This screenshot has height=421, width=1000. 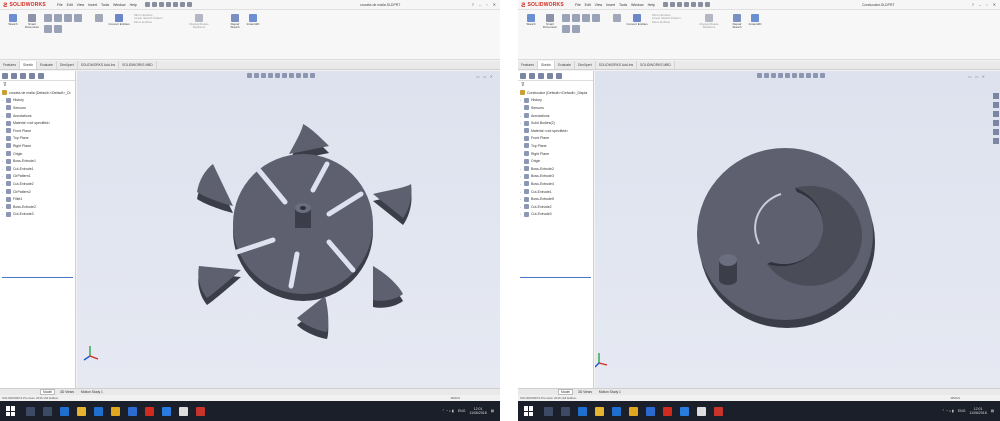 I want to click on menu-view: View, so click(x=599, y=5).